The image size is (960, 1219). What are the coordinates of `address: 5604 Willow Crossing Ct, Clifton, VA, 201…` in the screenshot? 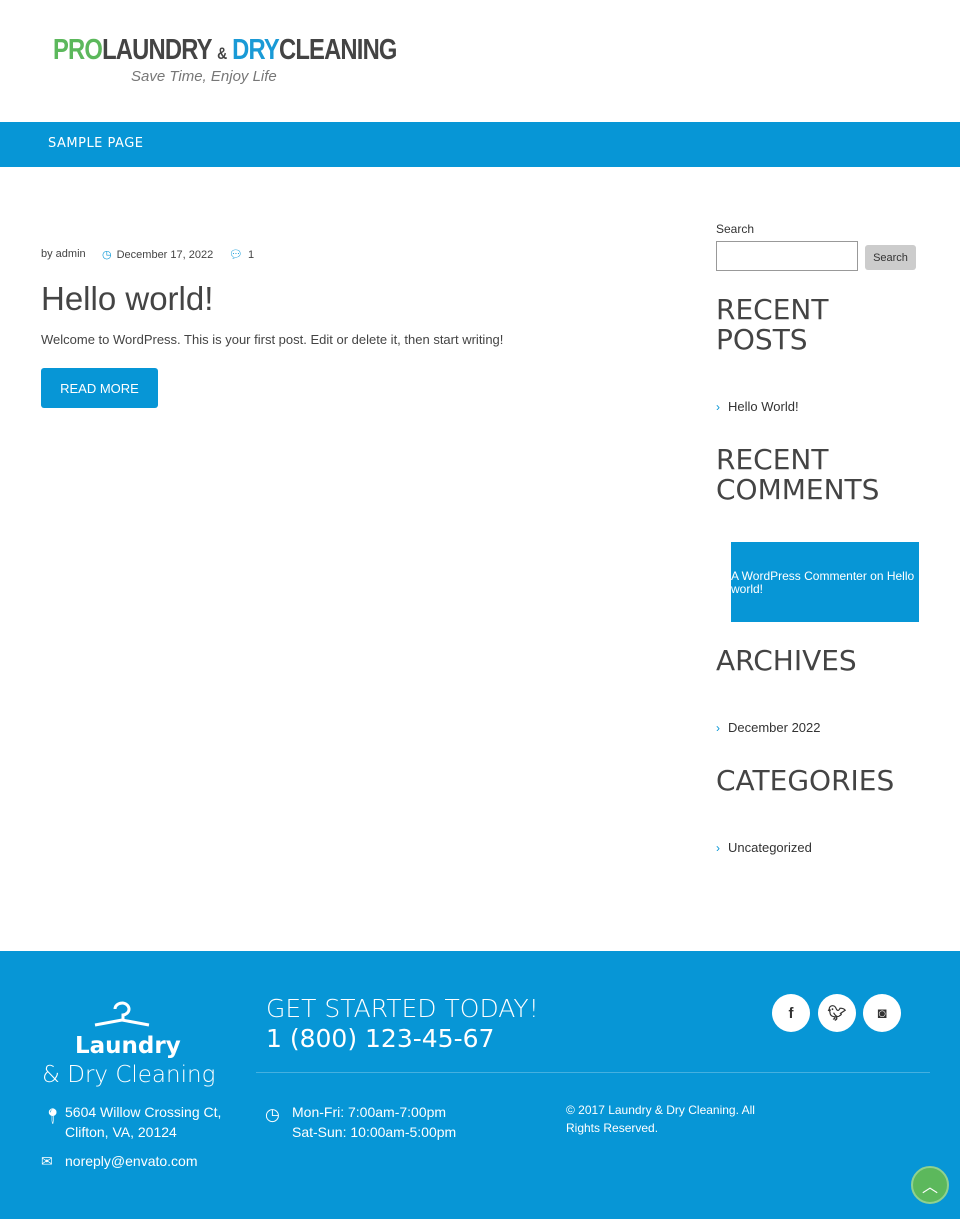 It's located at (143, 1122).